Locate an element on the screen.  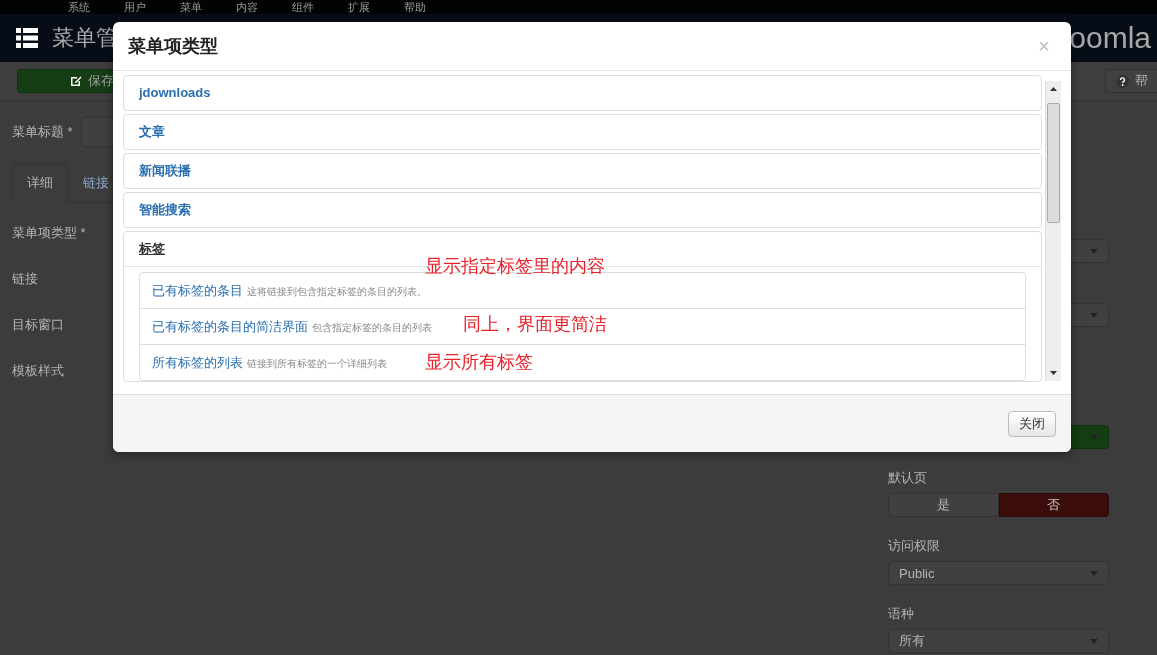
toggle-option: 是 is located at coordinates (943, 505).